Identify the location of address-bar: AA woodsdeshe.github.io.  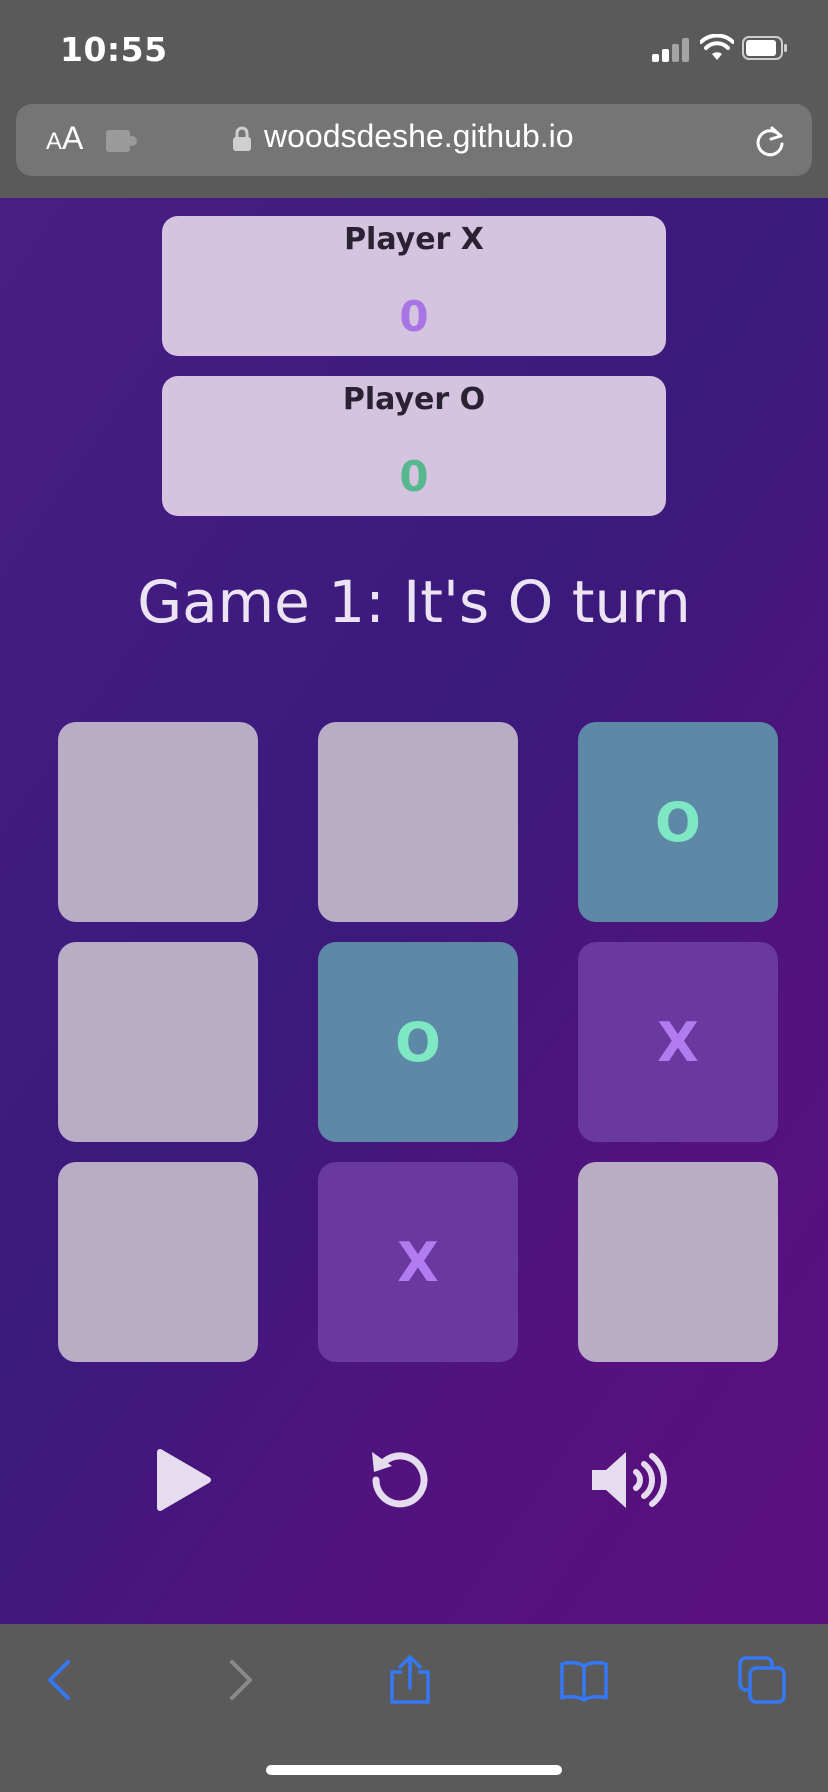
(414, 140).